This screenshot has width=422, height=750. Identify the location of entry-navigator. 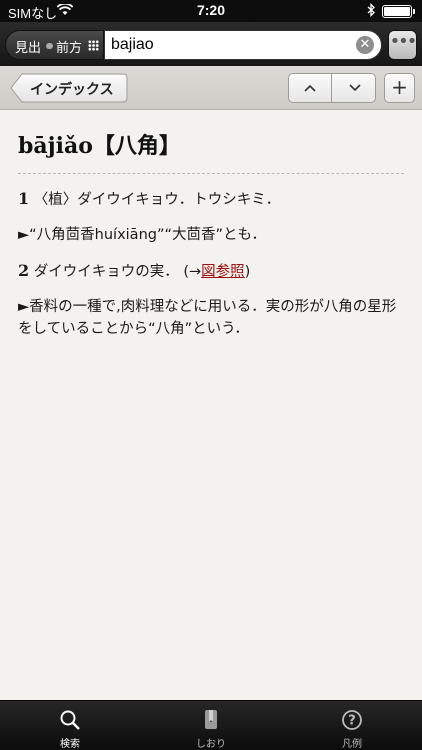
(332, 88).